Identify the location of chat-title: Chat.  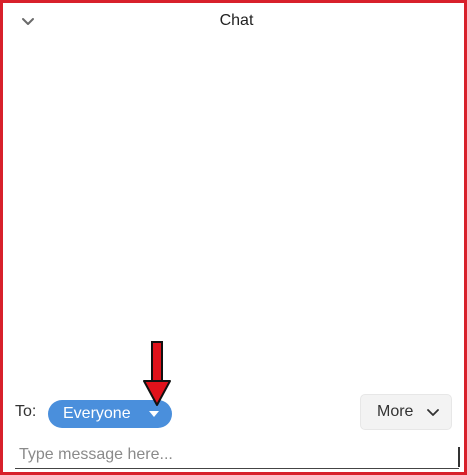
(236, 20).